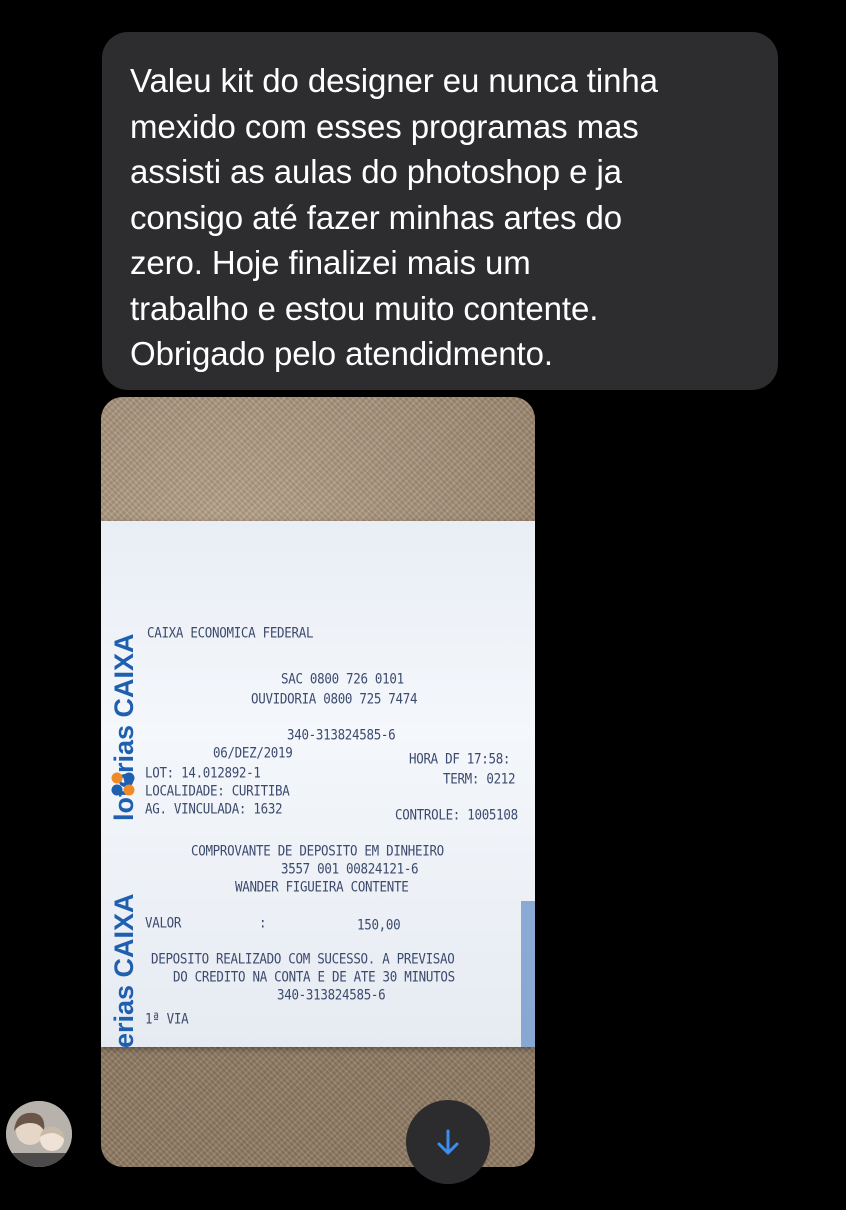 The height and width of the screenshot is (1210, 846). Describe the element at coordinates (317, 850) in the screenshot. I see `receipt-title: COMPROVANTE DE DEPOSITO EM DINHEIRO` at that location.